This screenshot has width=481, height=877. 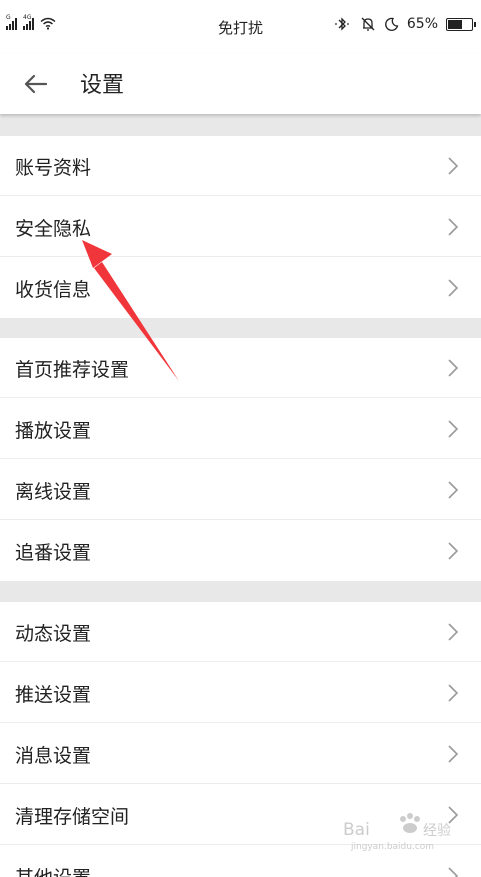 I want to click on moon-icon, so click(x=391, y=24).